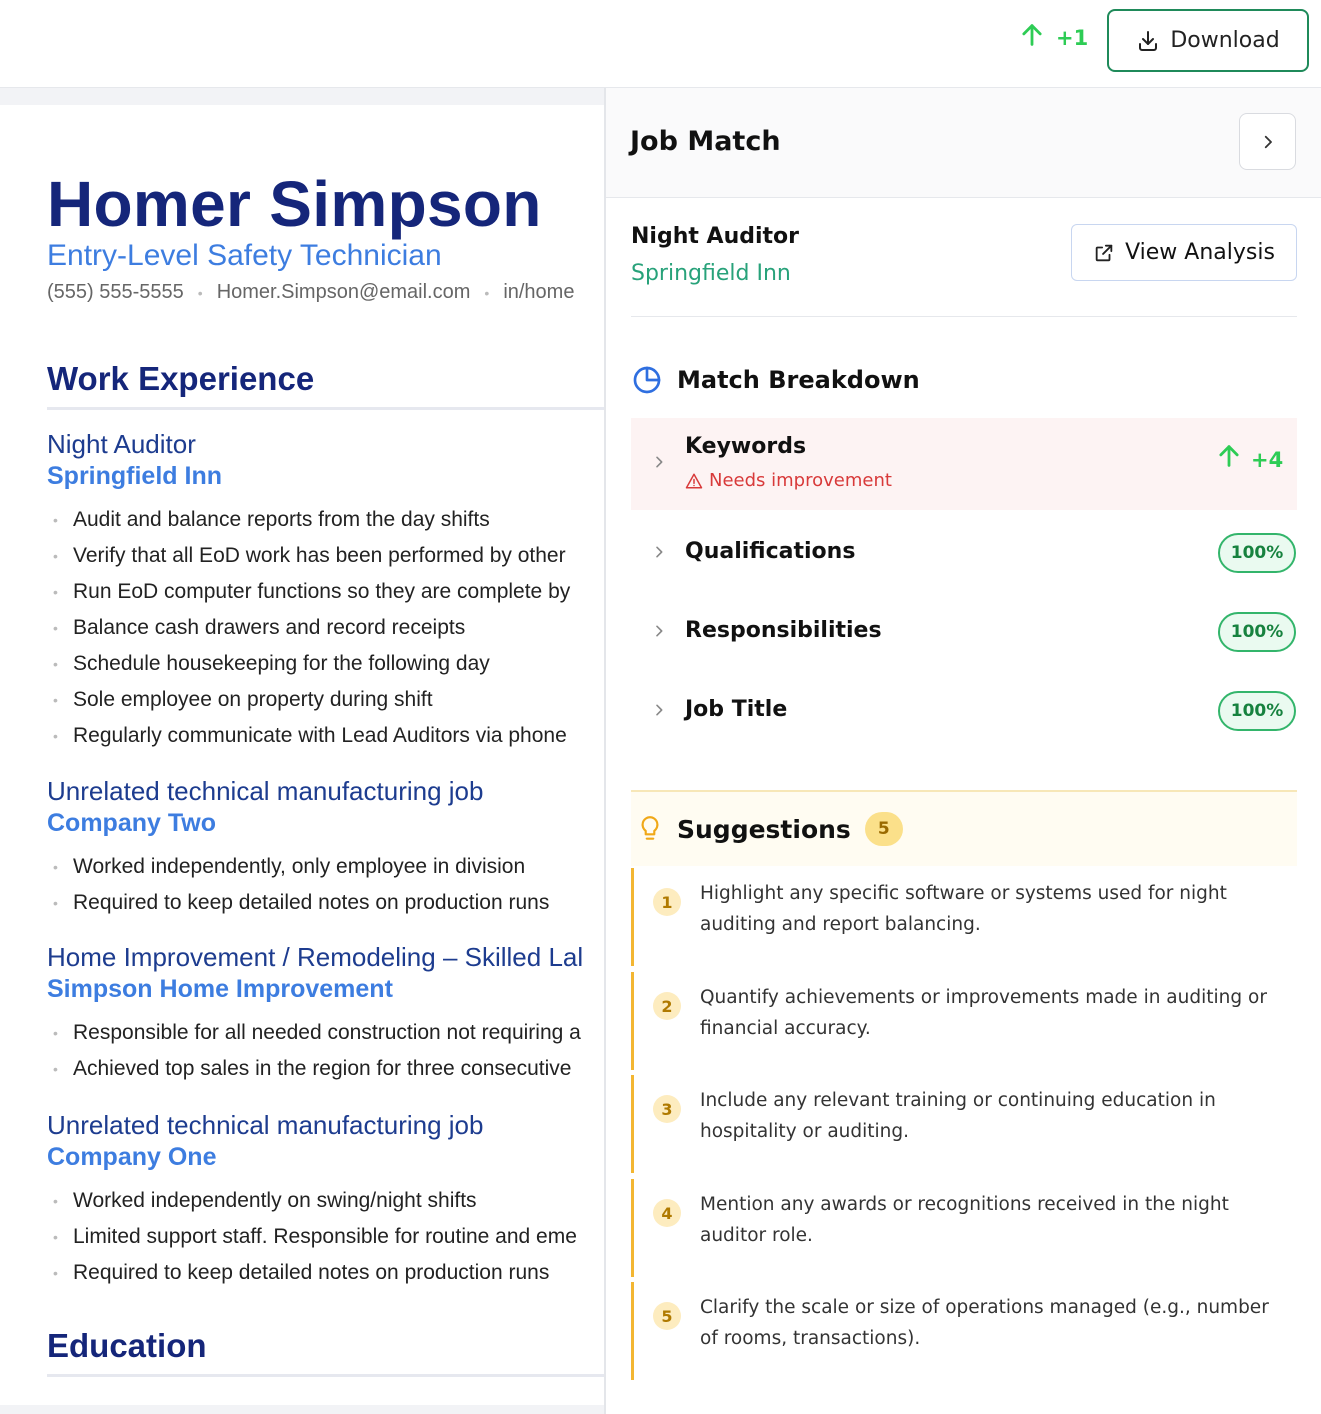 The image size is (1321, 1414). I want to click on pie-chart-icon, so click(647, 380).